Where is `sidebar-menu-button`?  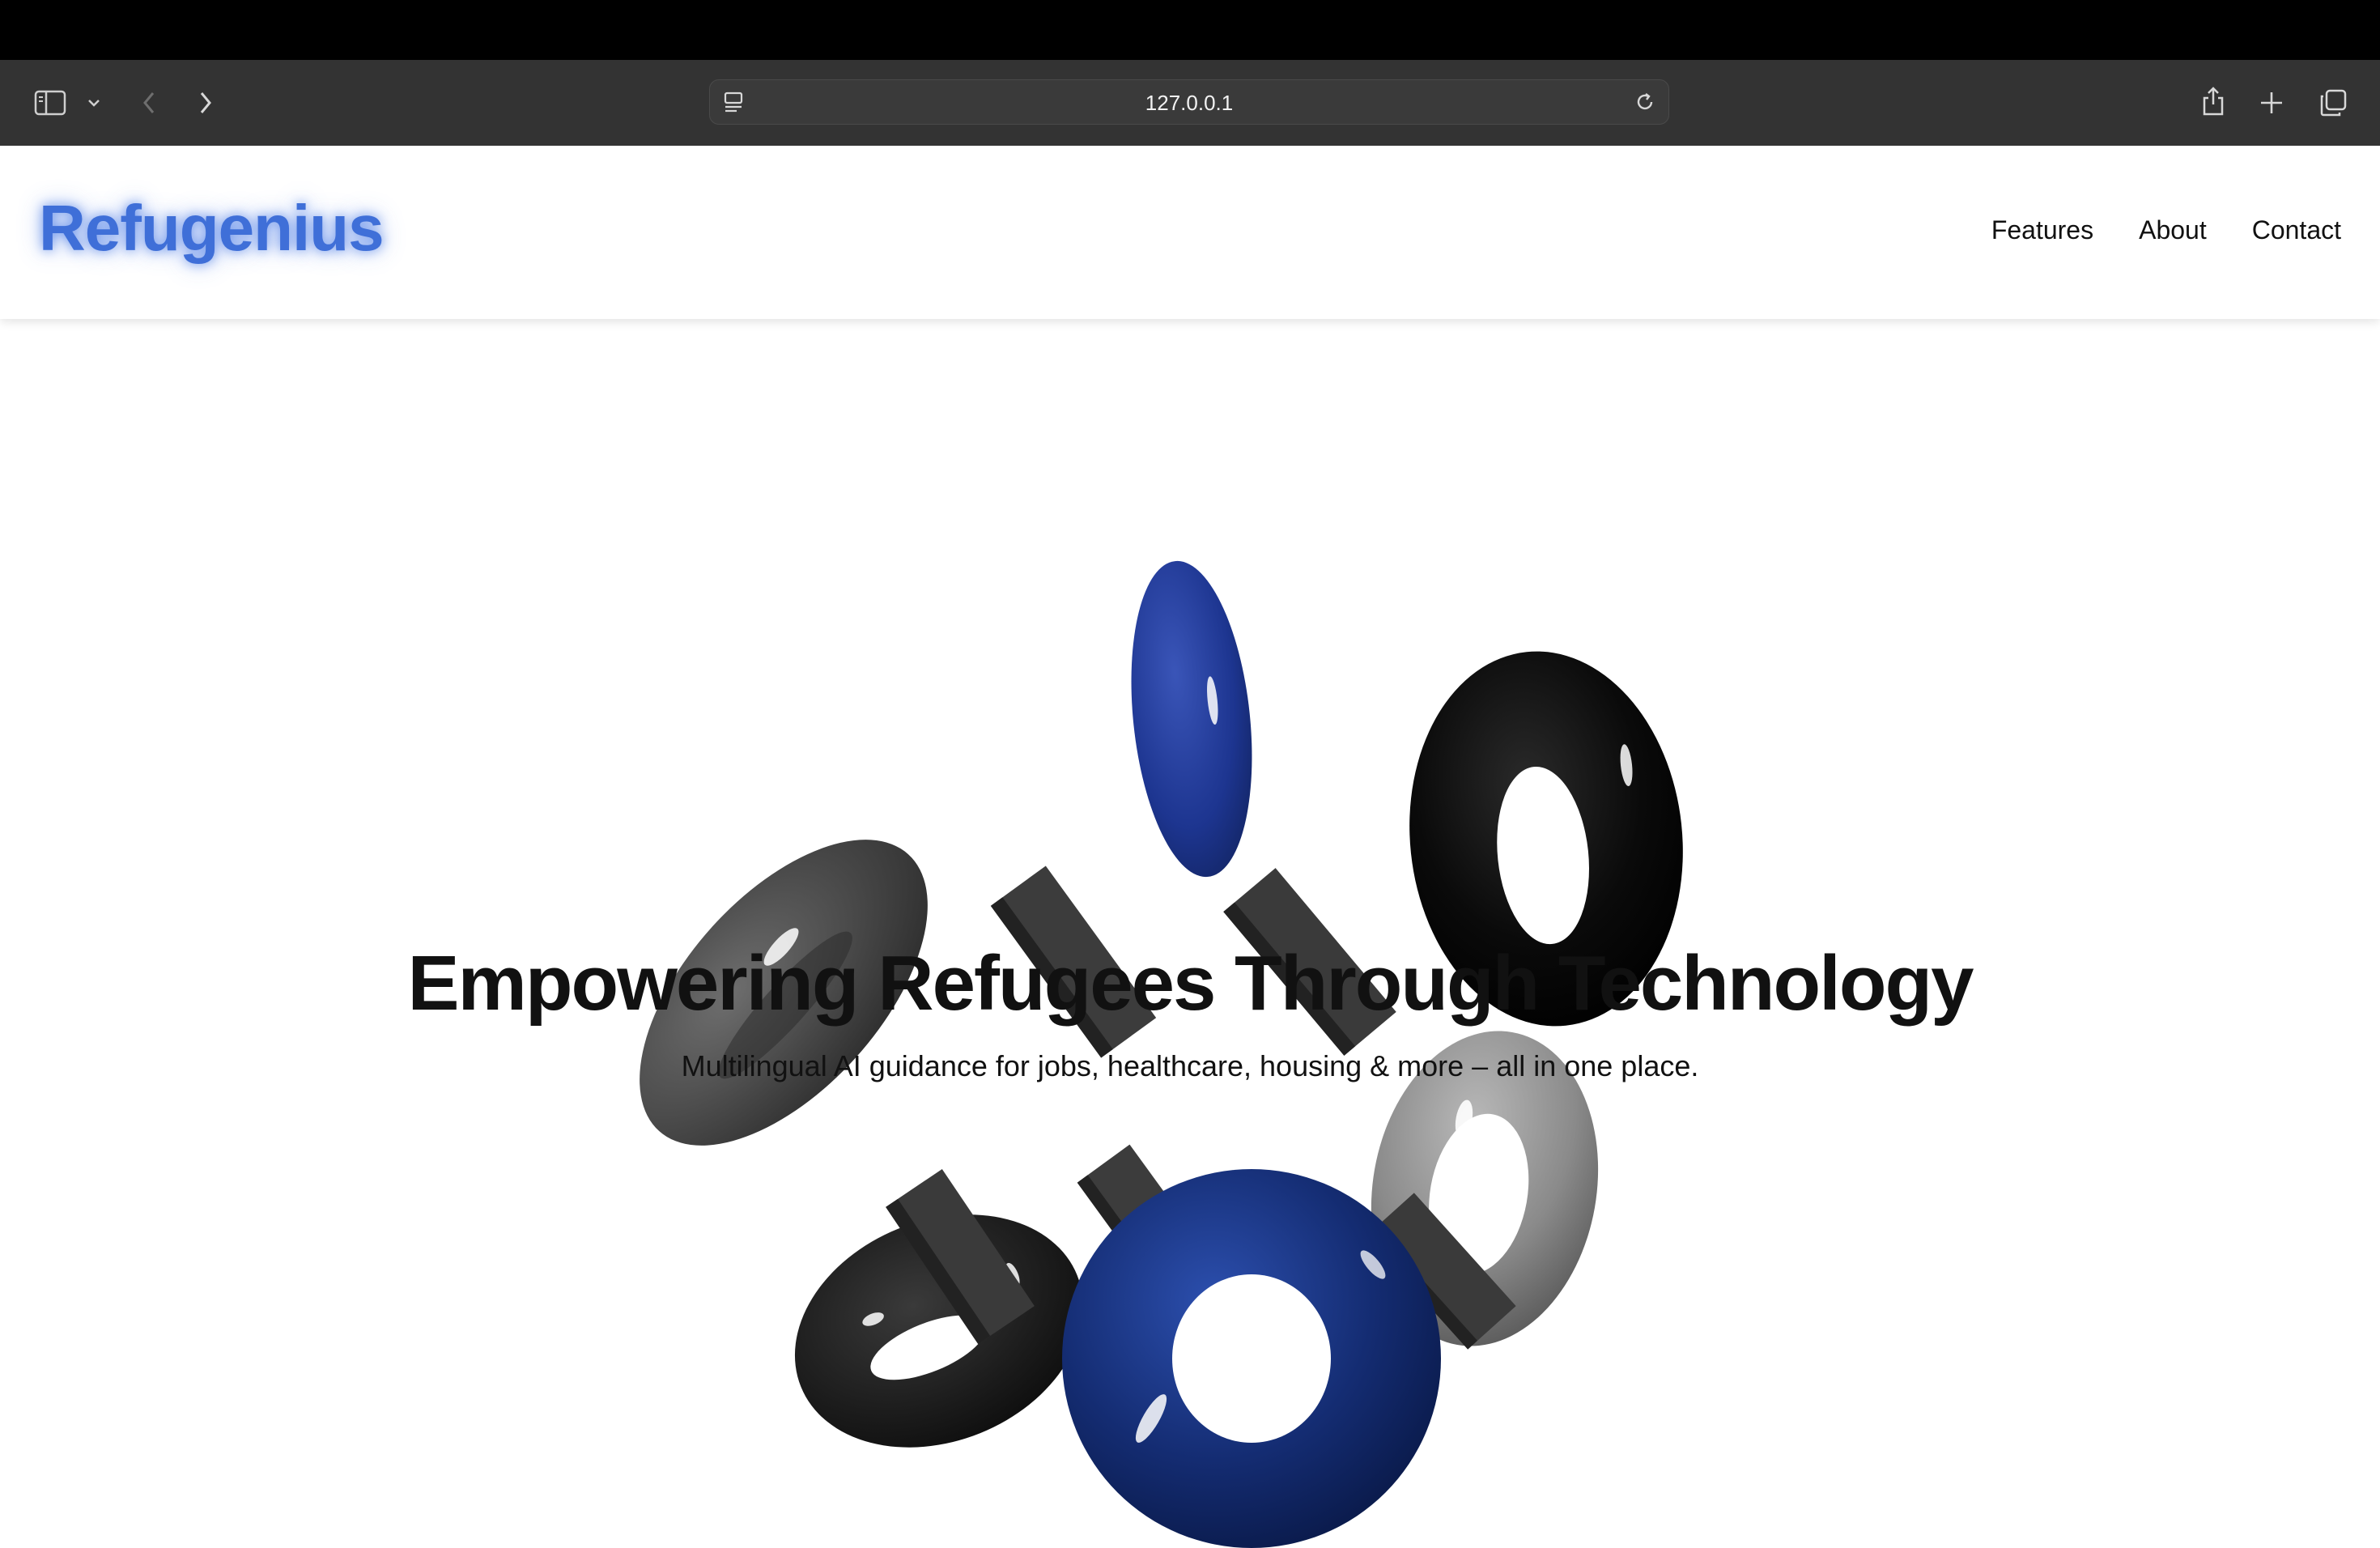 sidebar-menu-button is located at coordinates (94, 103).